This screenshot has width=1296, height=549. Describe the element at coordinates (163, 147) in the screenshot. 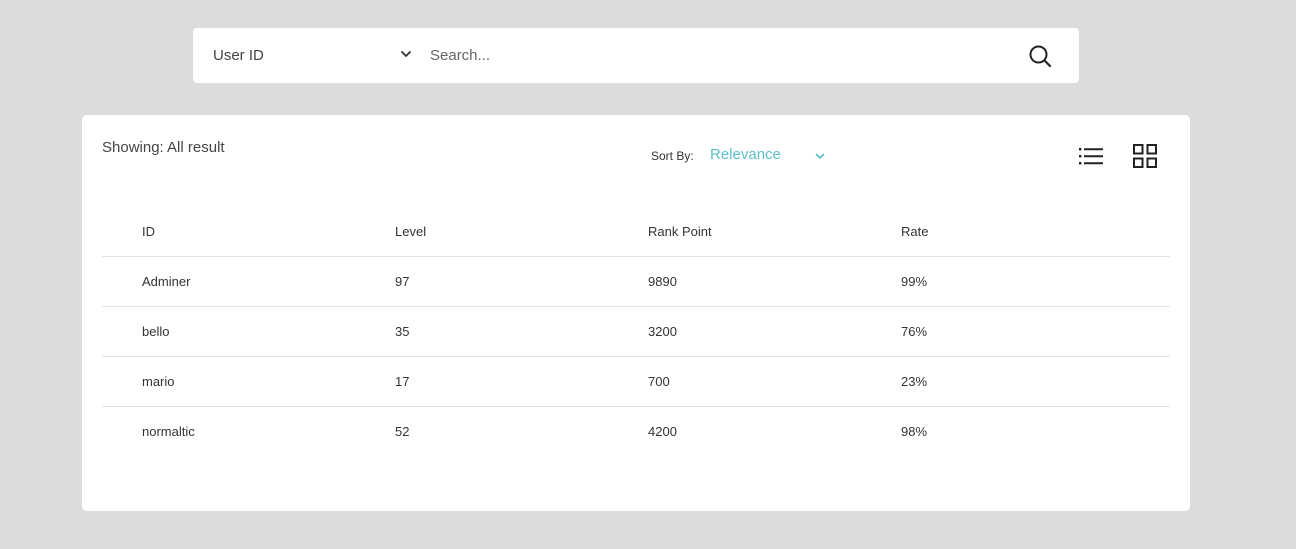

I see `result-count-label: Showing: All result` at that location.